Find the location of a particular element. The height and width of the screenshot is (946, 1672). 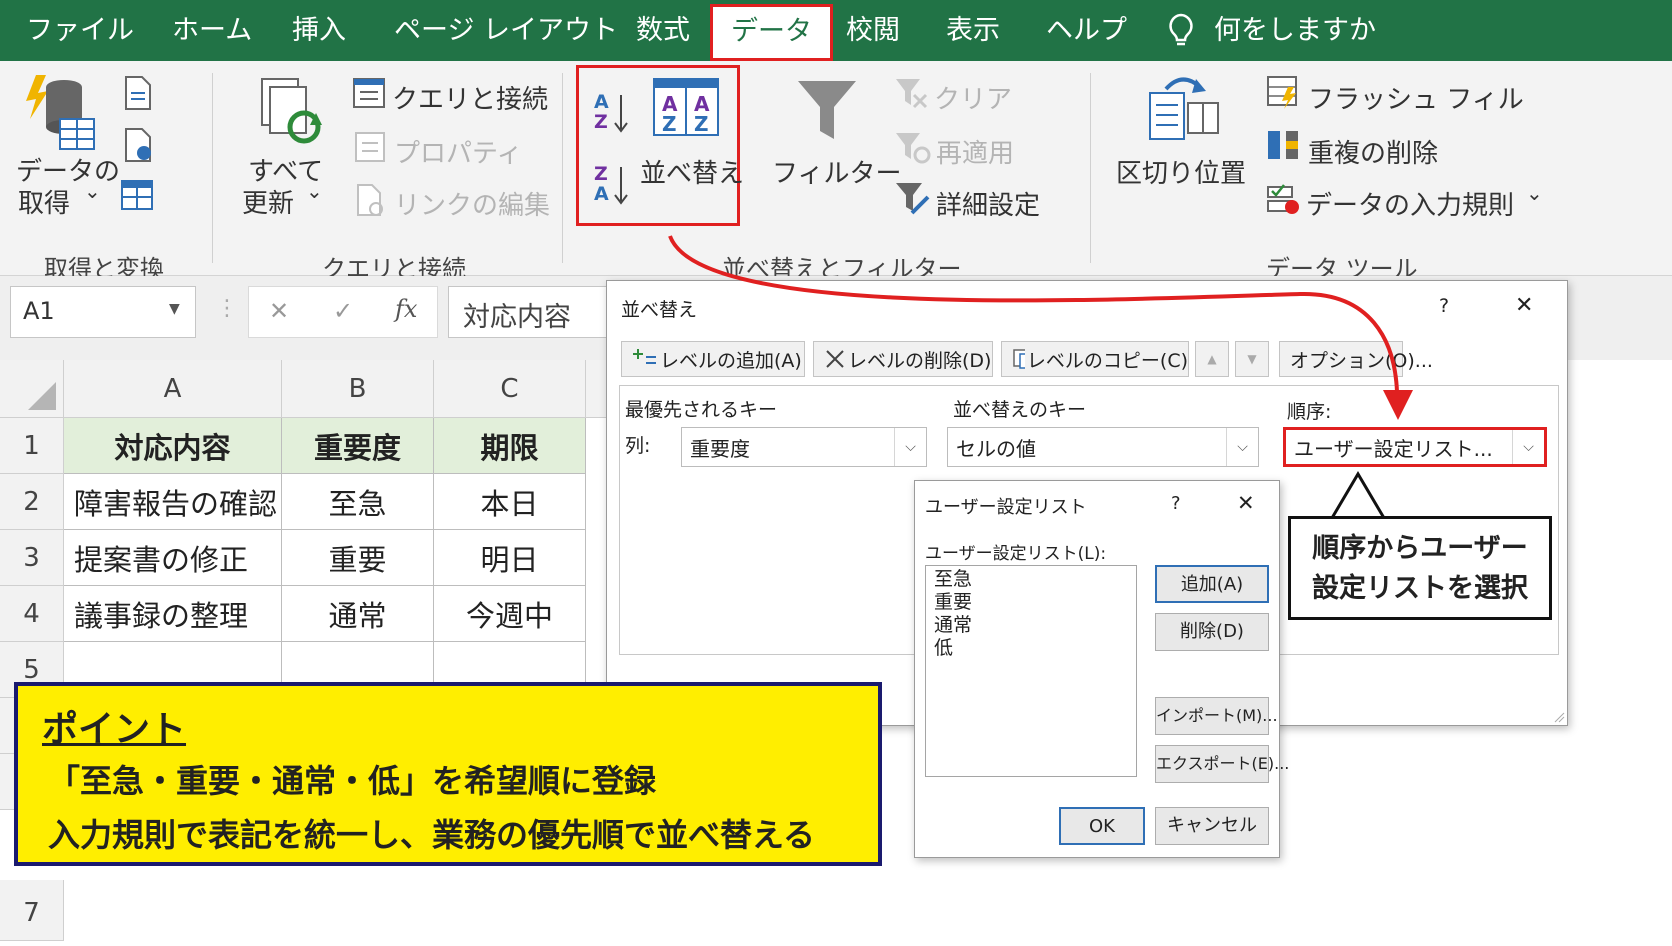

custom-lists-listbox: 至急 重要 通常 低 is located at coordinates (1031, 671).